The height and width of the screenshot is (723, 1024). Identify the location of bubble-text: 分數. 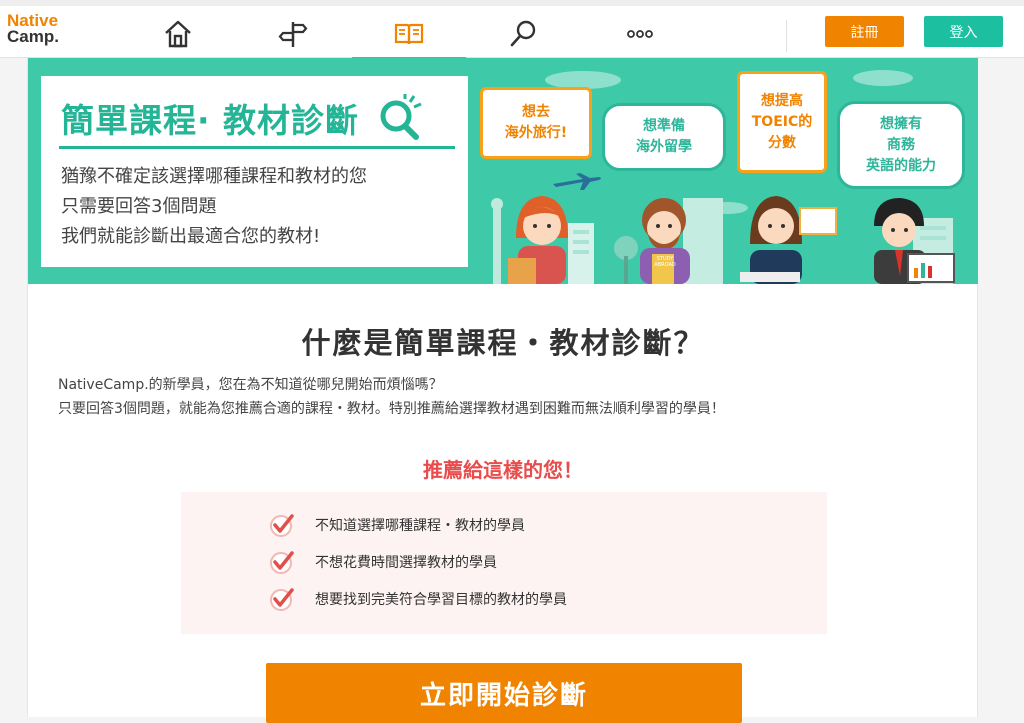
(782, 142).